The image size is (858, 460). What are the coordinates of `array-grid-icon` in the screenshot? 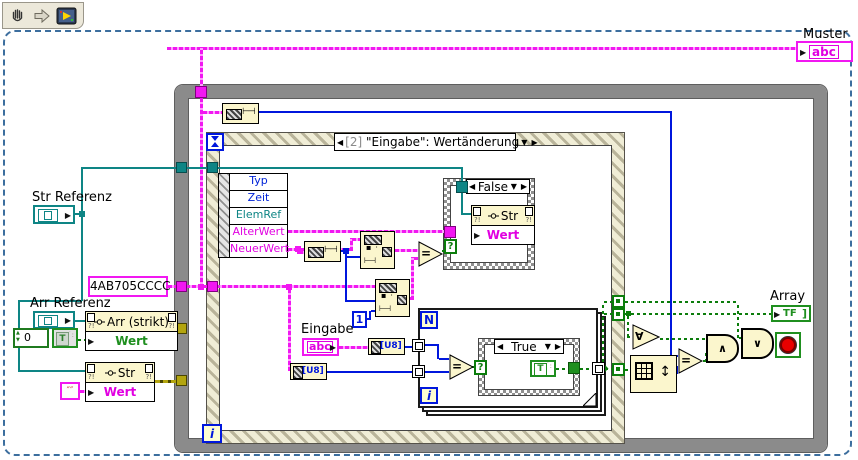 It's located at (644, 371).